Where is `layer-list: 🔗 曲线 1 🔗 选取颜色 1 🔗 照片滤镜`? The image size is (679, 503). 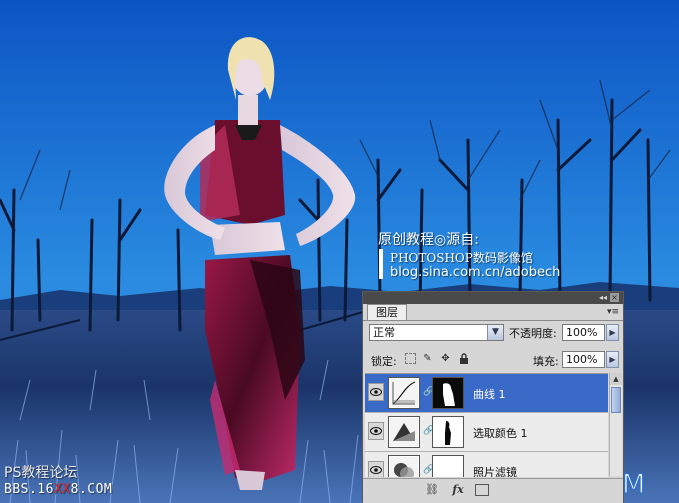 layer-list: 🔗 曲线 1 🔗 选取颜色 1 🔗 照片滤镜 is located at coordinates (486, 425).